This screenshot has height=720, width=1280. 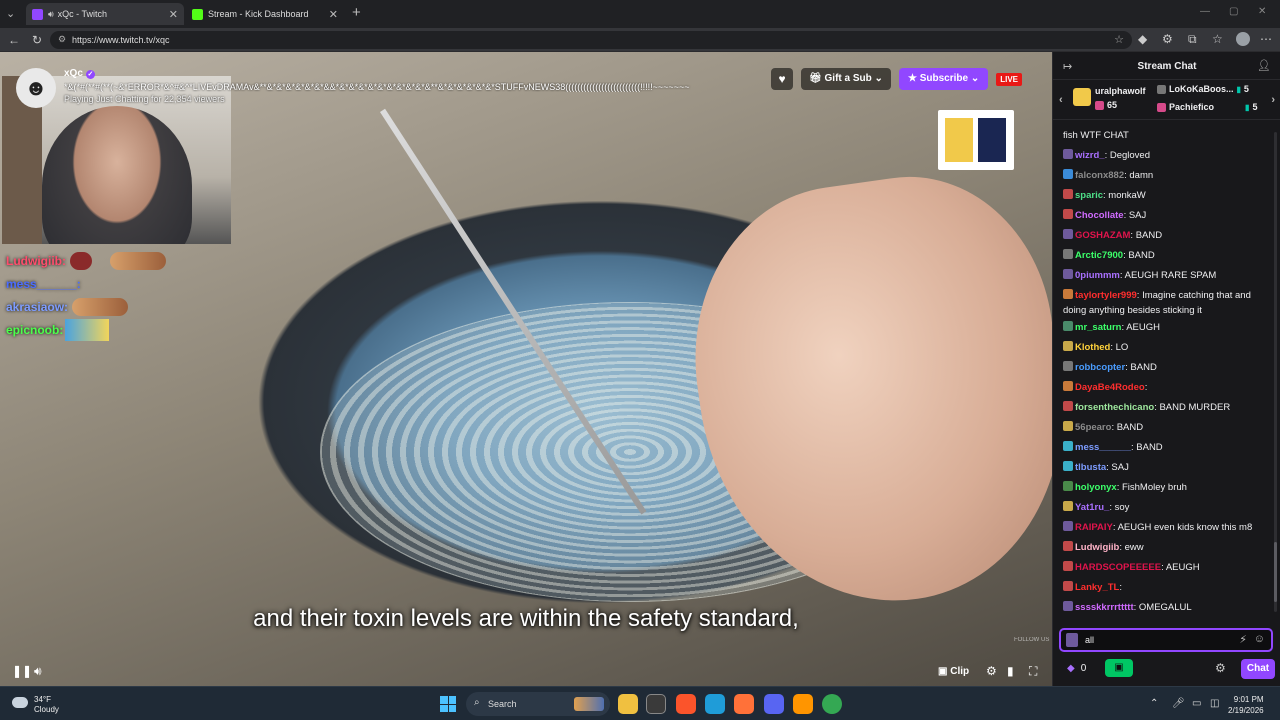 I want to click on split-screen-icon: ⧉, so click(x=1192, y=39).